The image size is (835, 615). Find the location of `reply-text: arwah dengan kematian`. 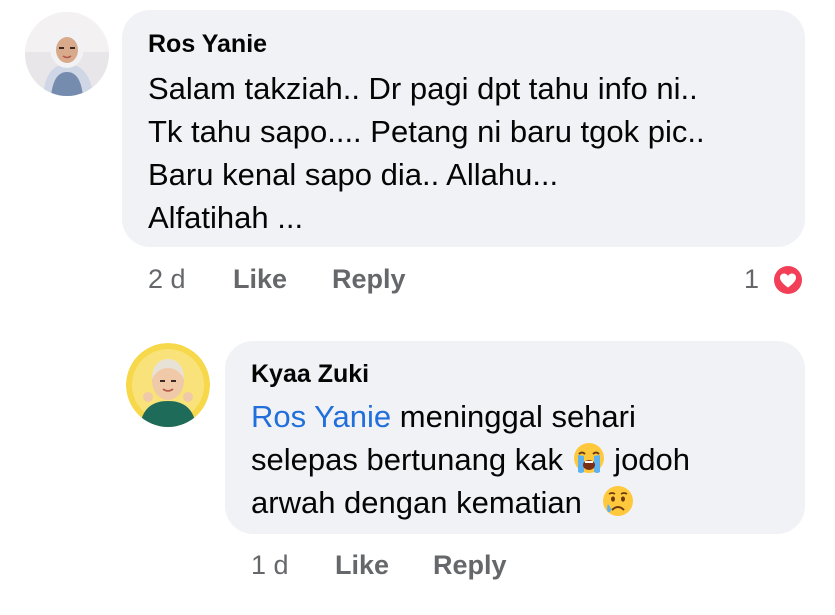

reply-text: arwah dengan kematian is located at coordinates (421, 502).